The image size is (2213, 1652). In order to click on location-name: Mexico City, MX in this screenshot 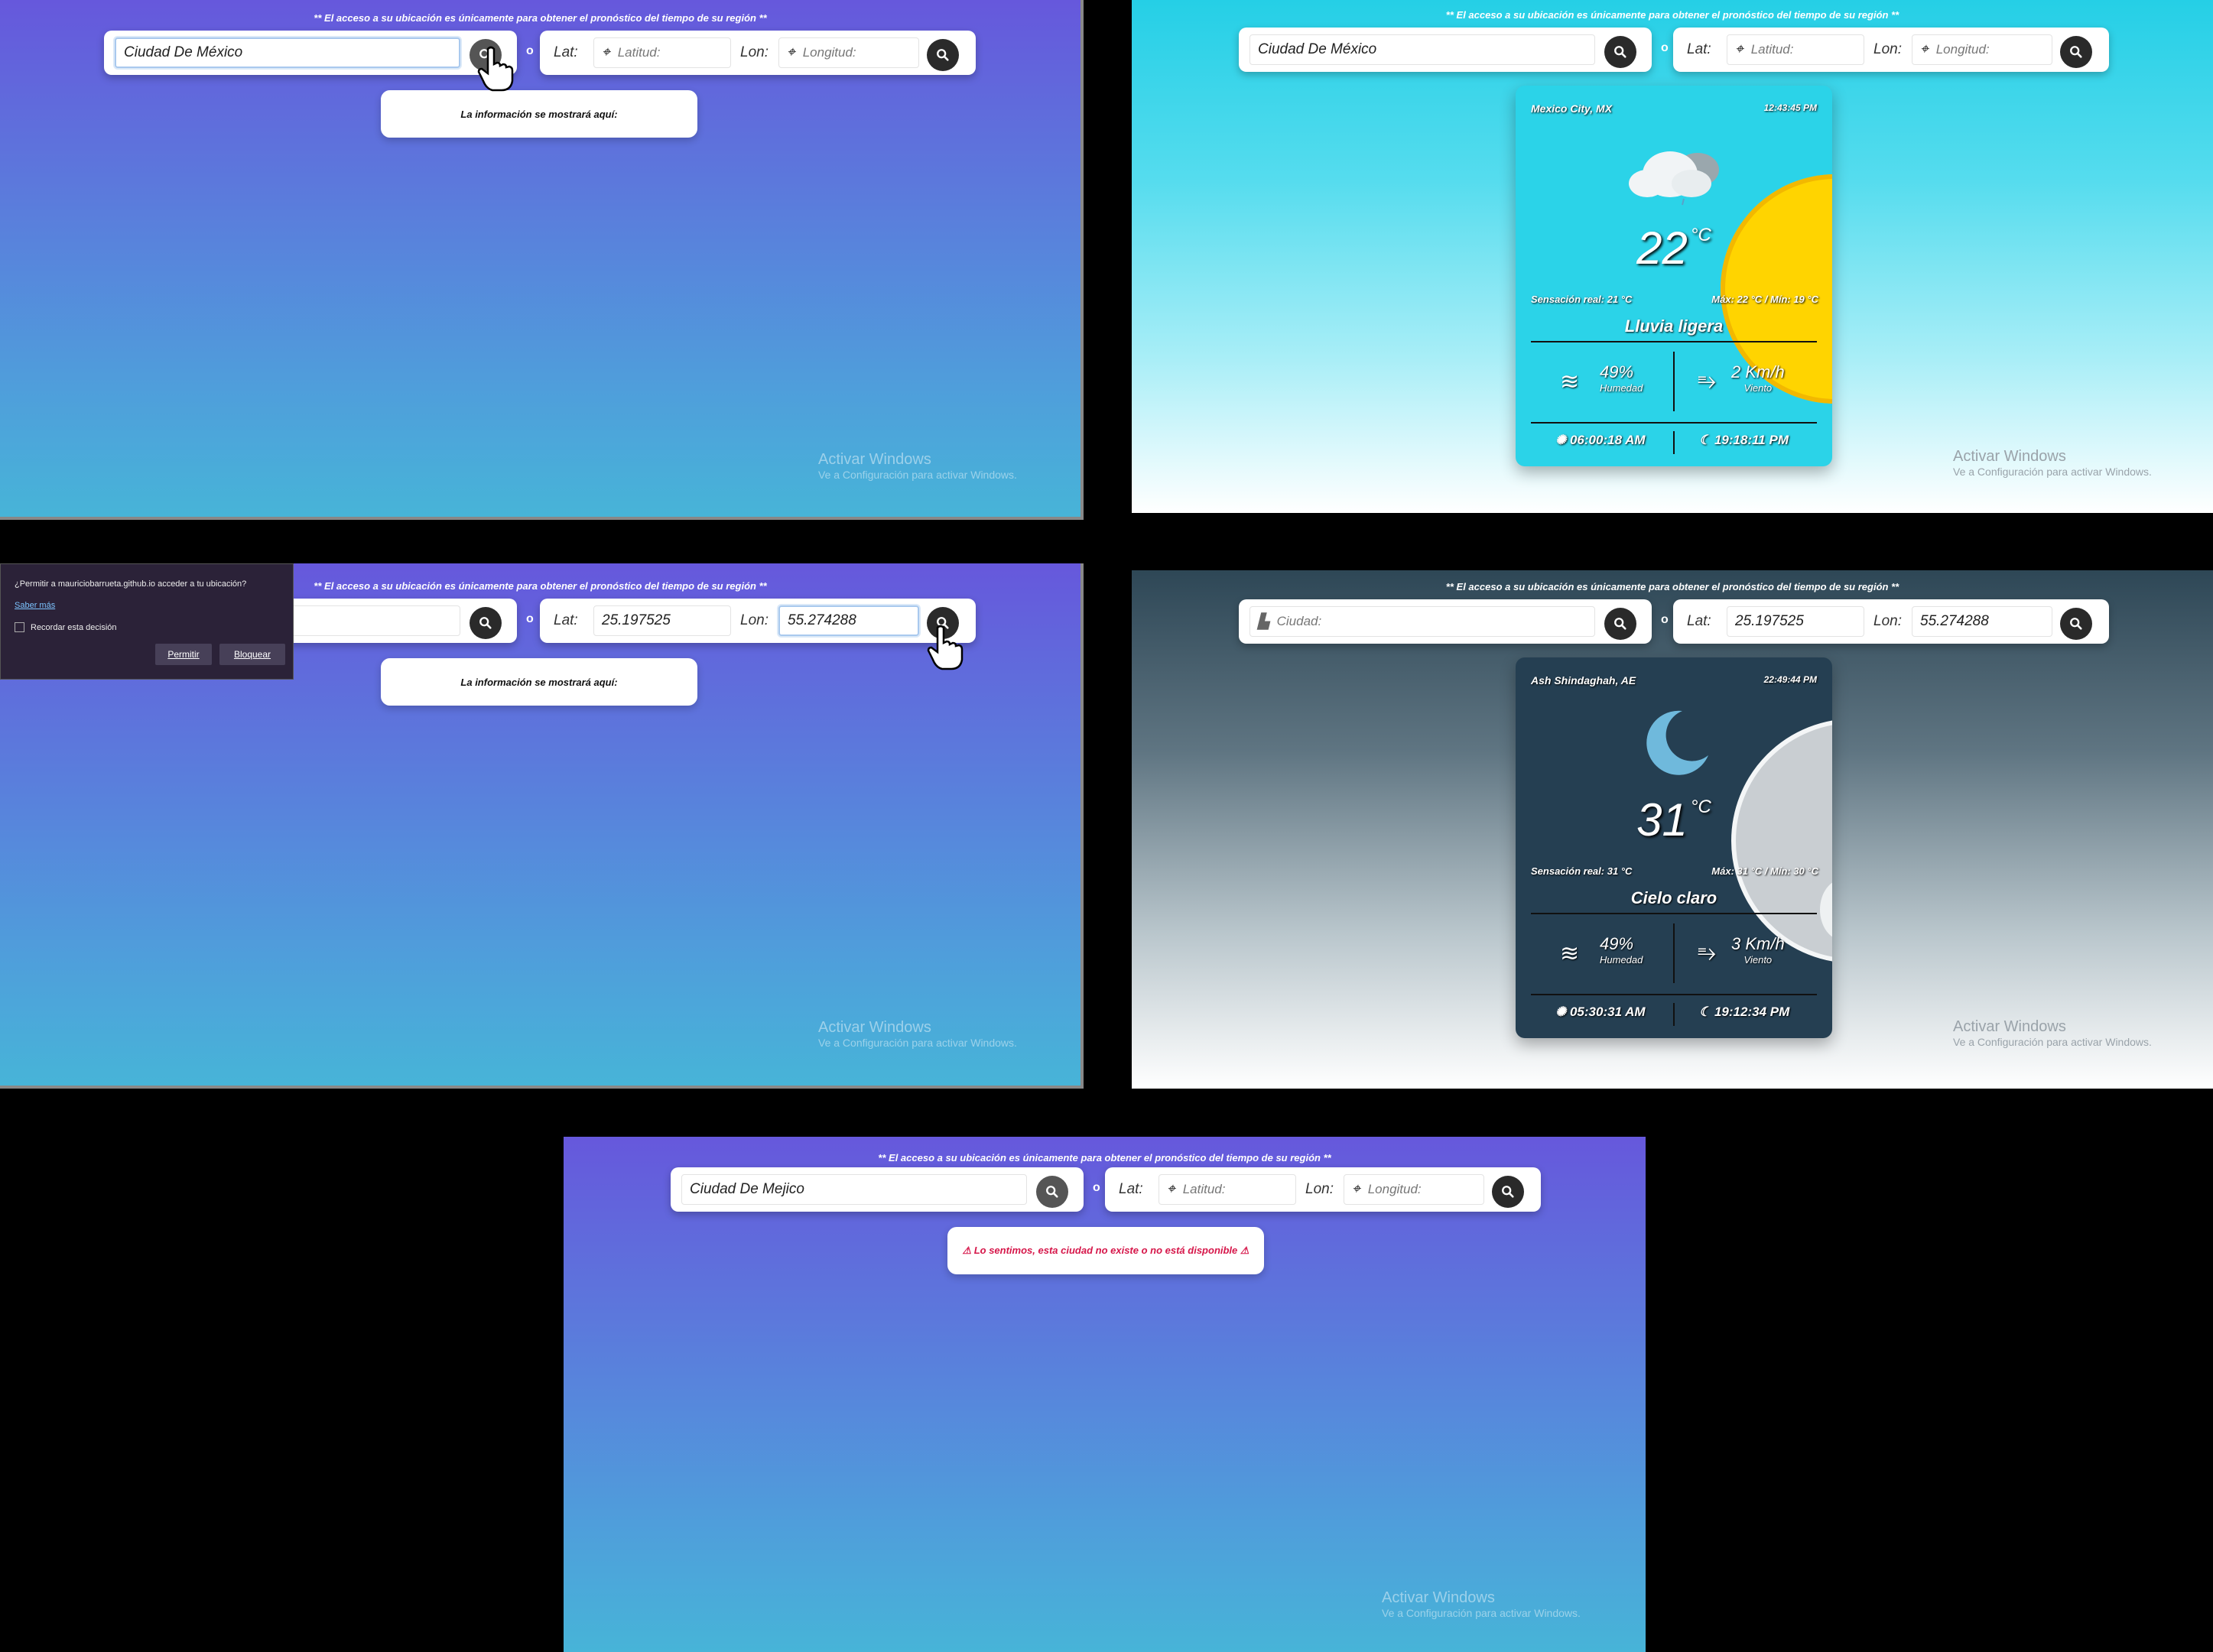, I will do `click(1572, 108)`.